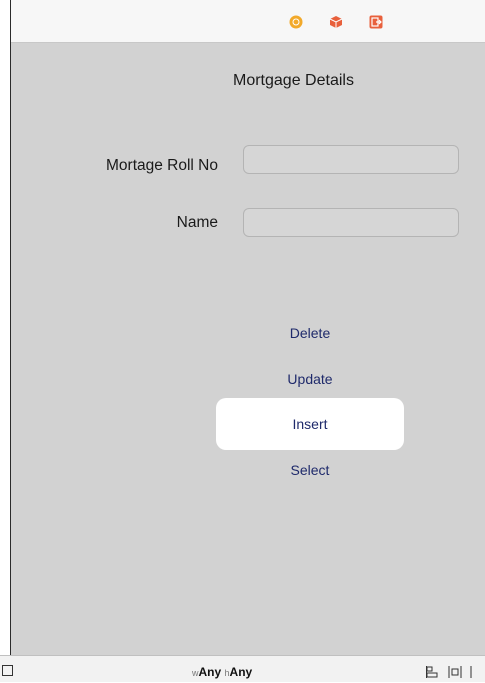 This screenshot has width=485, height=683. I want to click on view-controller-icon, so click(296, 22).